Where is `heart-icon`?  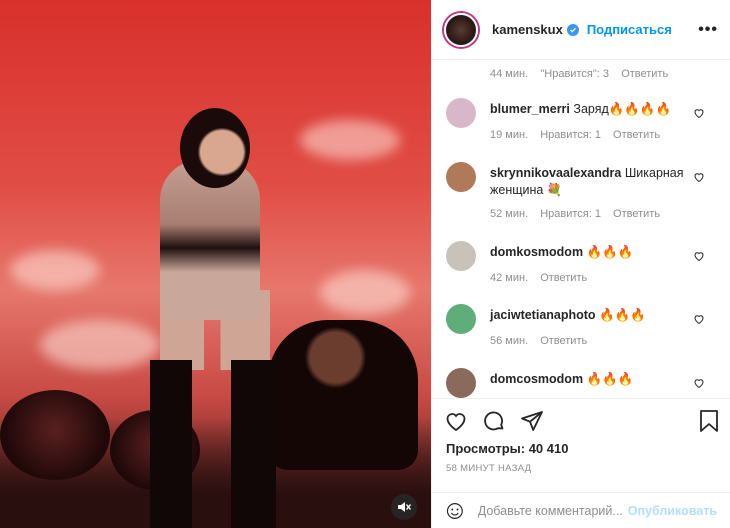 heart-icon is located at coordinates (456, 421).